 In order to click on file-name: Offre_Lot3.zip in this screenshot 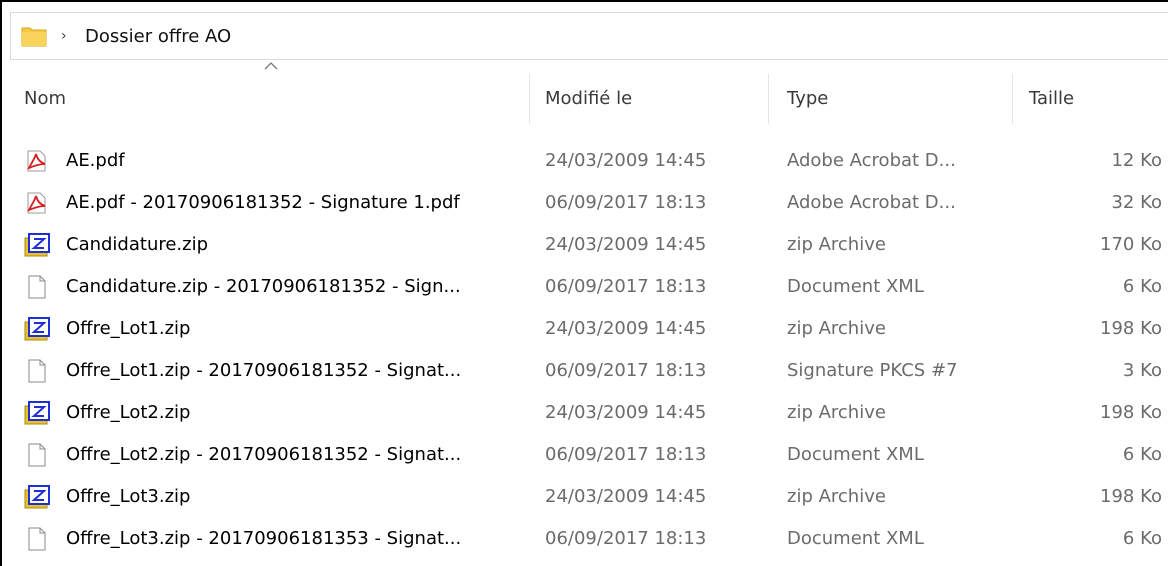, I will do `click(128, 496)`.